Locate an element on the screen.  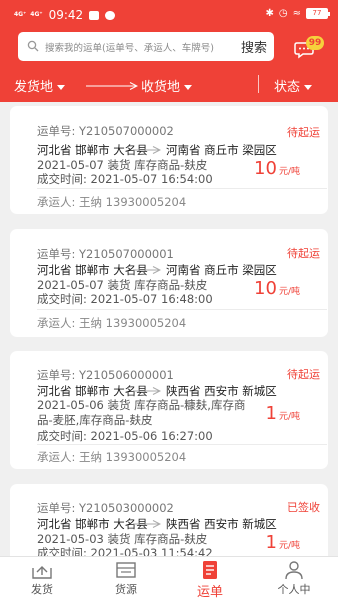
bottom-tab-bar: 发货 货源 运单 个人中 is located at coordinates (169, 578).